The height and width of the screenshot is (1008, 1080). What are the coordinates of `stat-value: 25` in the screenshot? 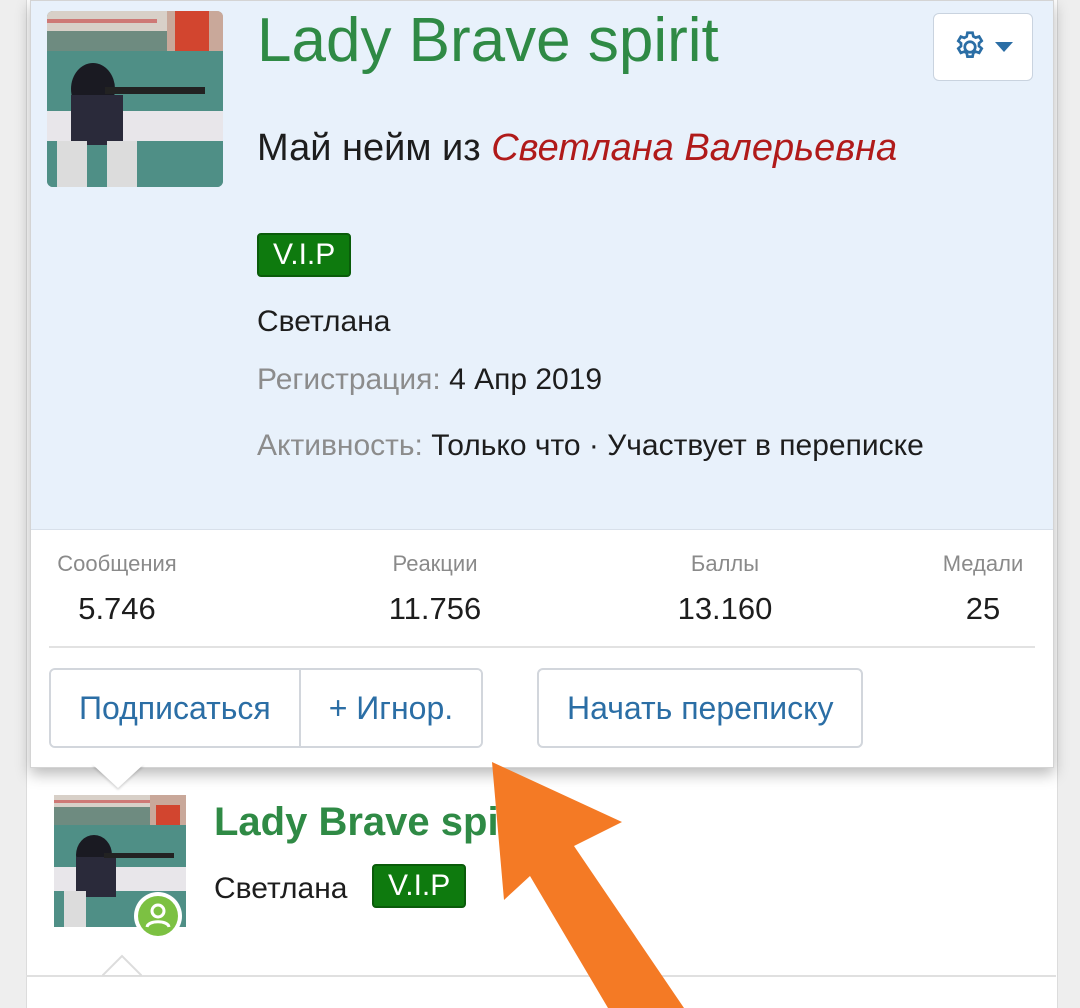 It's located at (983, 608).